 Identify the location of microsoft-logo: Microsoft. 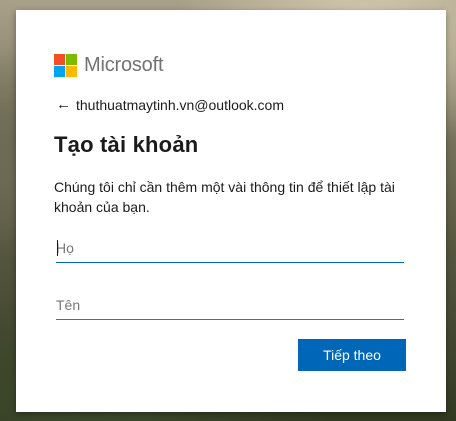
(109, 65).